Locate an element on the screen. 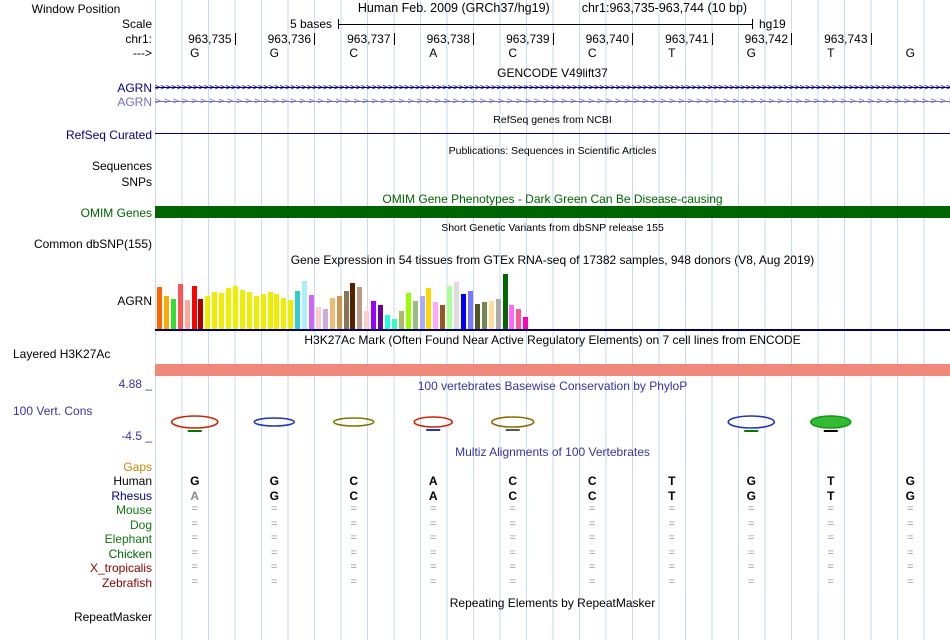 This screenshot has width=950, height=640. label-100-vert-cons: 100 Vert. Cons is located at coordinates (76, 411).